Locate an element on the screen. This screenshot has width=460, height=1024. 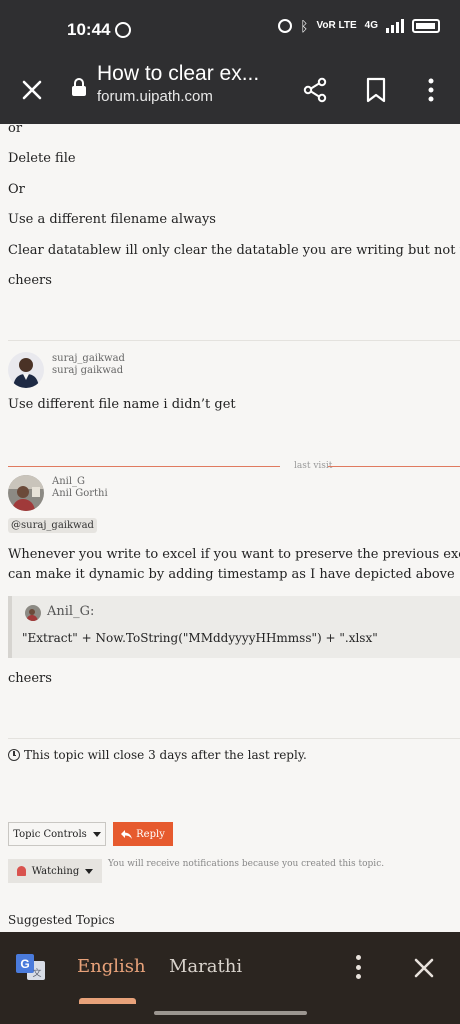
source-language-tab: English is located at coordinates (111, 966).